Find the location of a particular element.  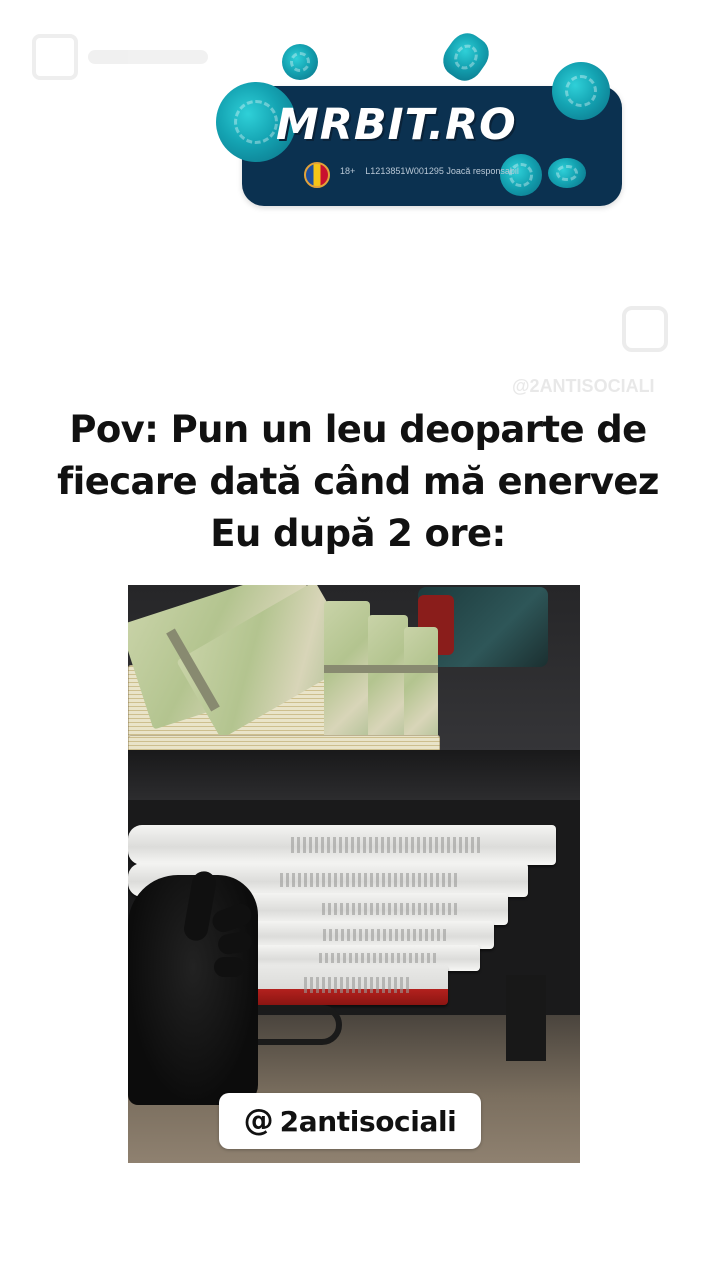

instagram-watermark-icon is located at coordinates (645, 329).